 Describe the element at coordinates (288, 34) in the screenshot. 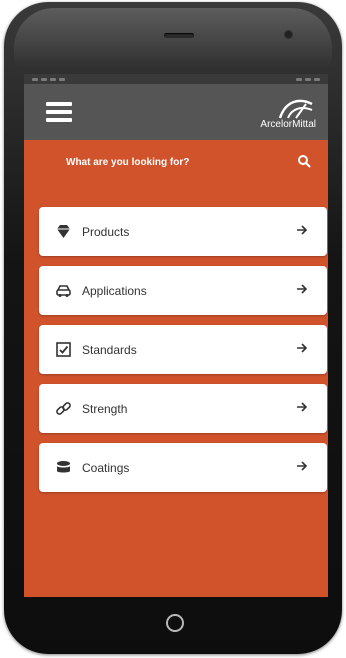

I see `front-camera` at that location.